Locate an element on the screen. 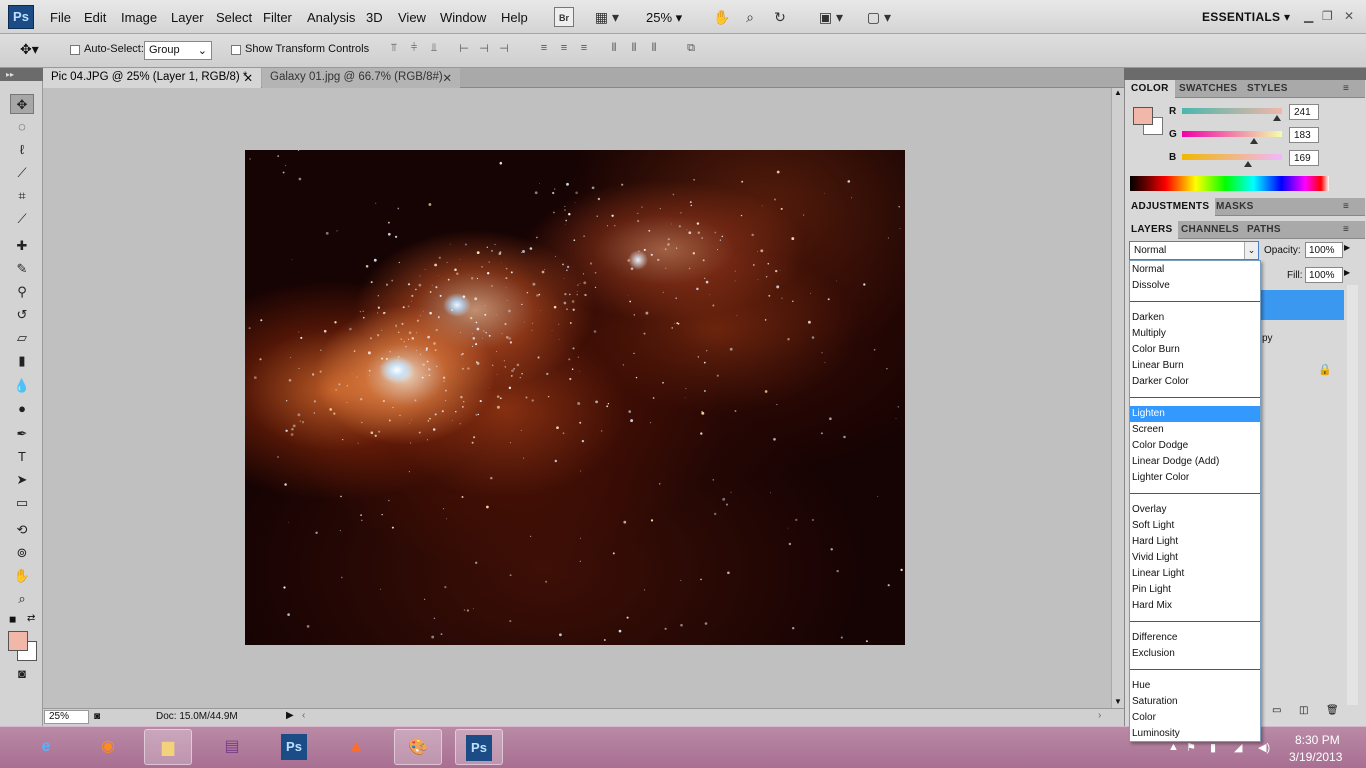 The width and height of the screenshot is (1366, 768). blend-option: Linear Light is located at coordinates (1195, 574).